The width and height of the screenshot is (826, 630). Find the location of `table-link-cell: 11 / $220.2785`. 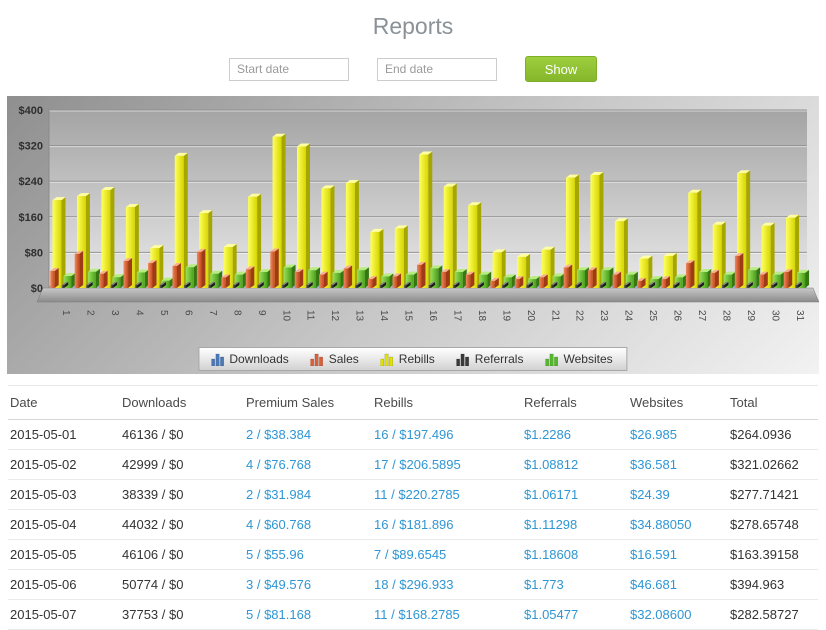

table-link-cell: 11 / $220.2785 is located at coordinates (447, 494).